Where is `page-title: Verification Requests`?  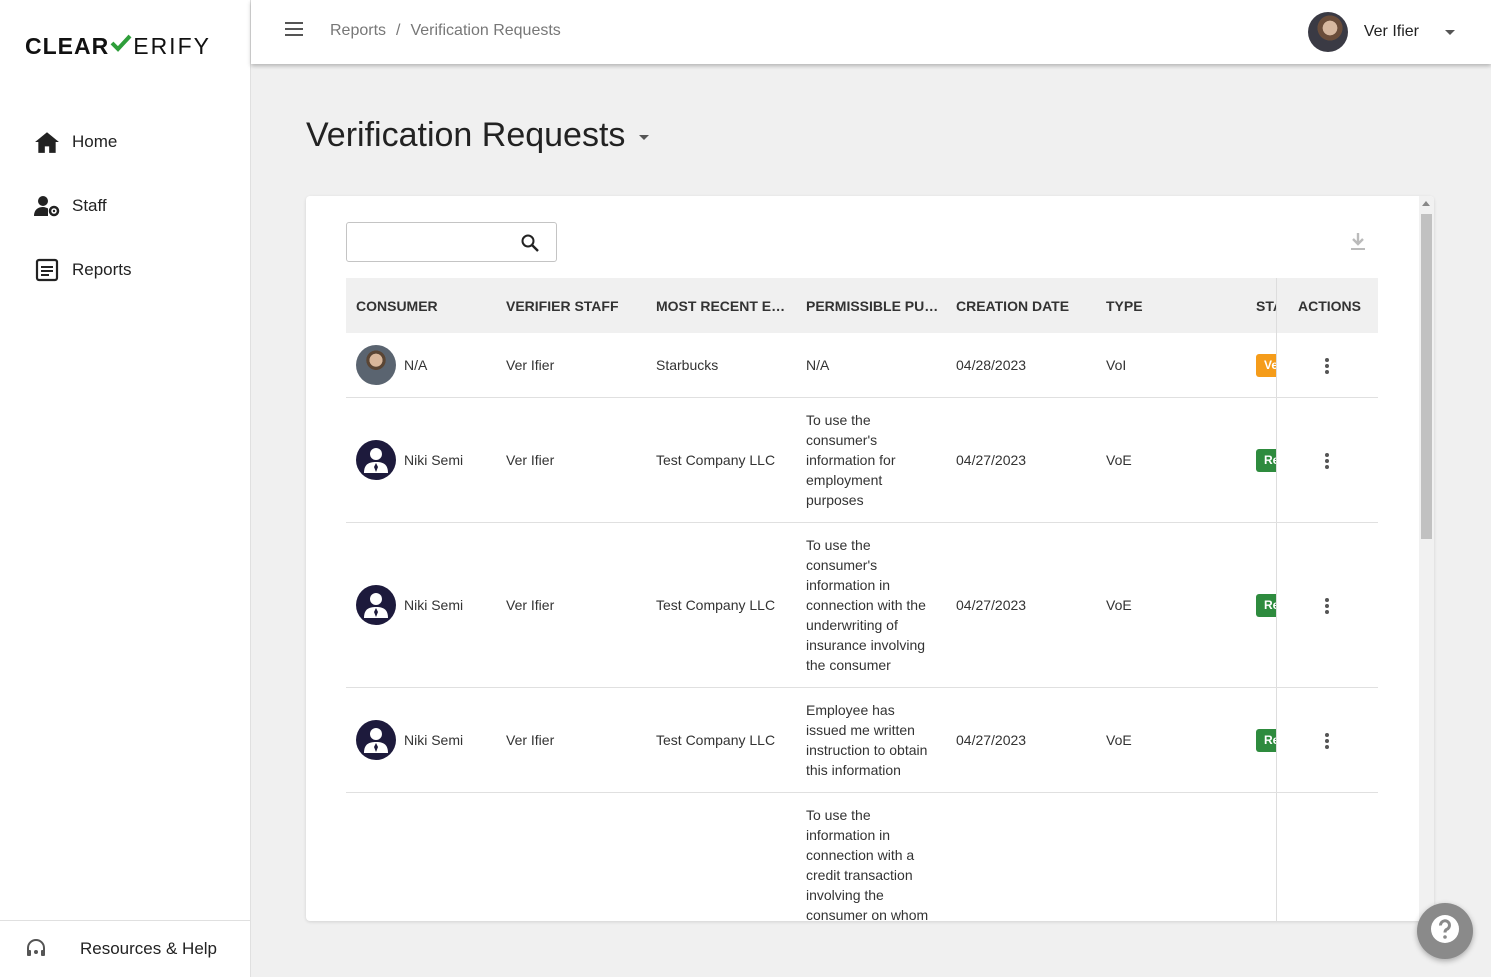 page-title: Verification Requests is located at coordinates (478, 135).